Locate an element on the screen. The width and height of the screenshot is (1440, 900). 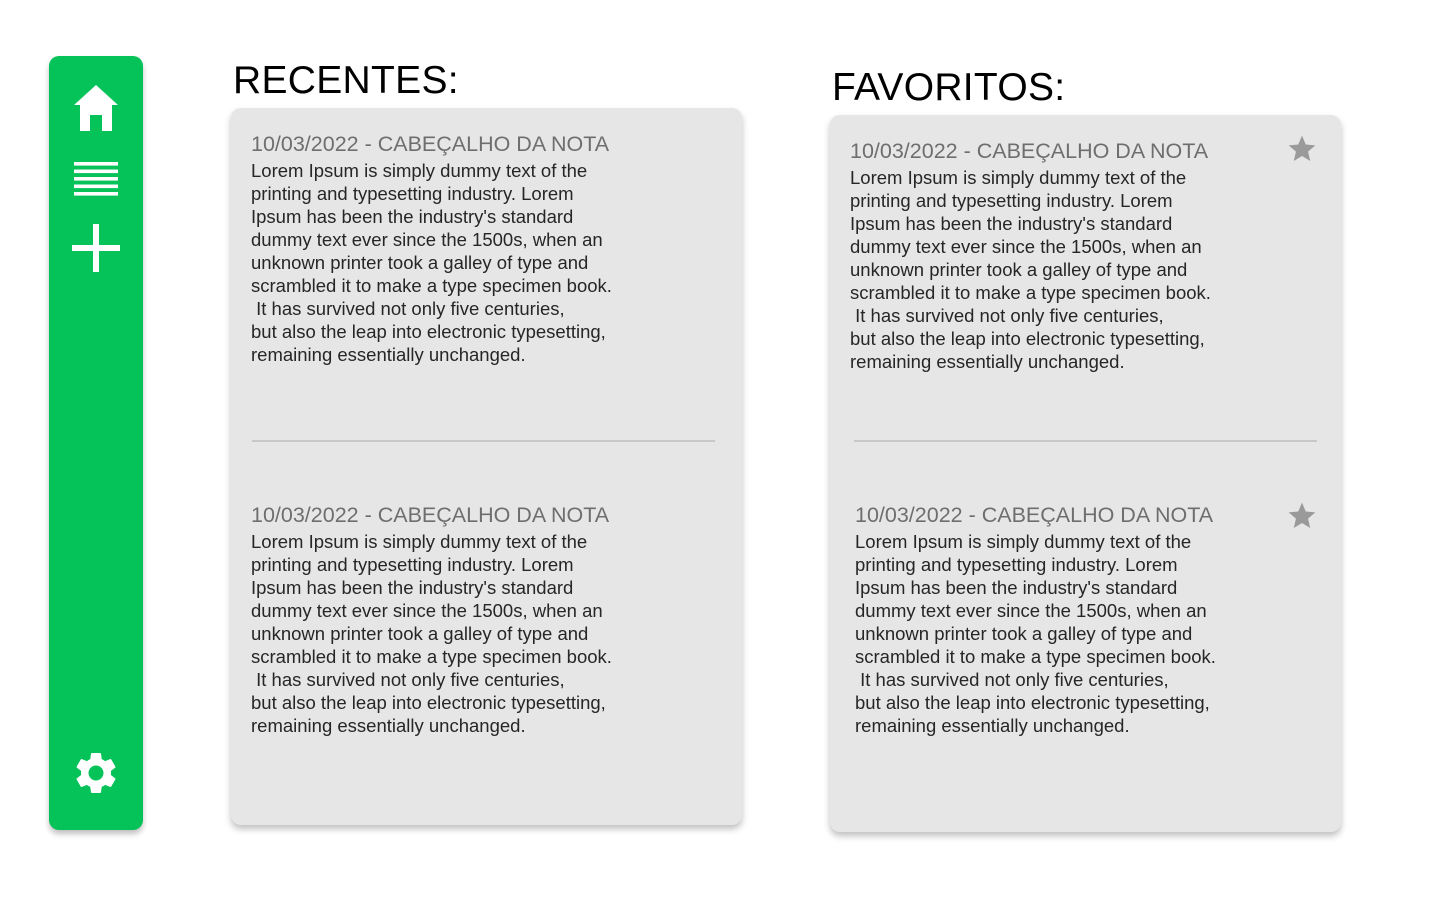
settings-button is located at coordinates (96, 773).